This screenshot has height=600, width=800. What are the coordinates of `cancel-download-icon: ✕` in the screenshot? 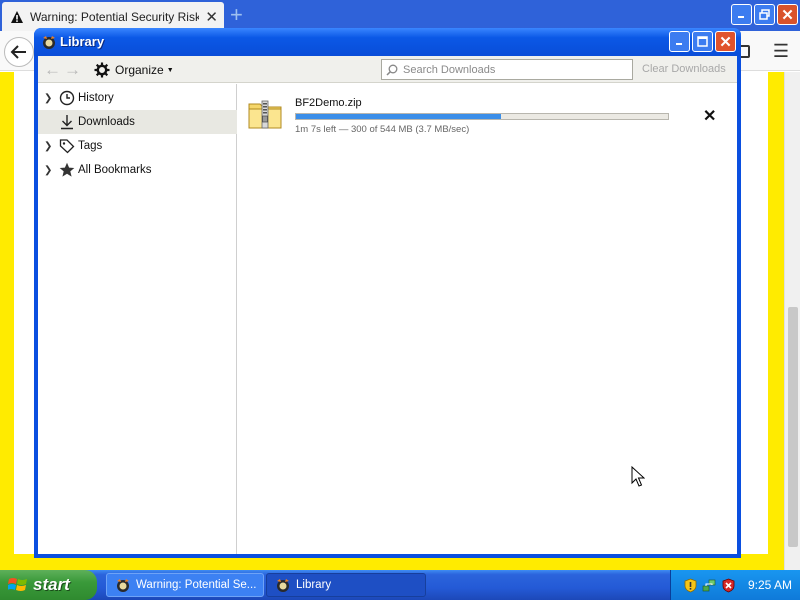 It's located at (709, 116).